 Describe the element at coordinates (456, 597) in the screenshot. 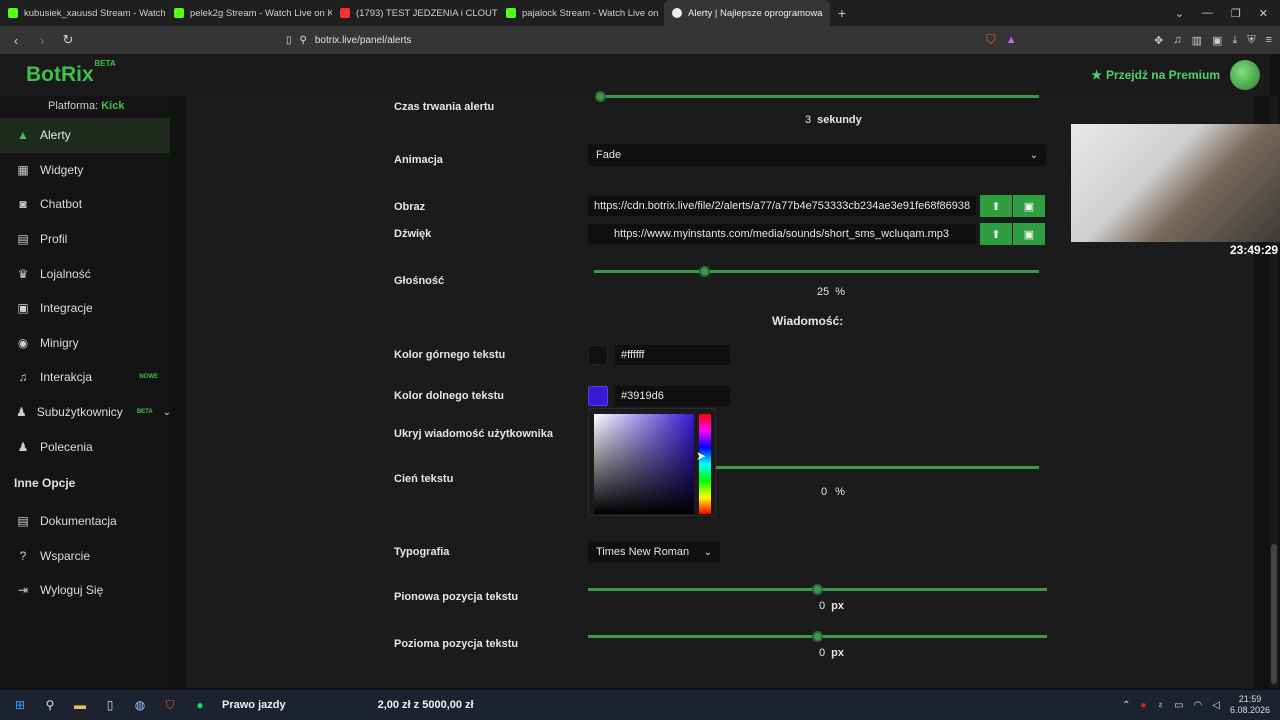

I see `vertical-position-label: Pionowa pozycja tekstu` at that location.